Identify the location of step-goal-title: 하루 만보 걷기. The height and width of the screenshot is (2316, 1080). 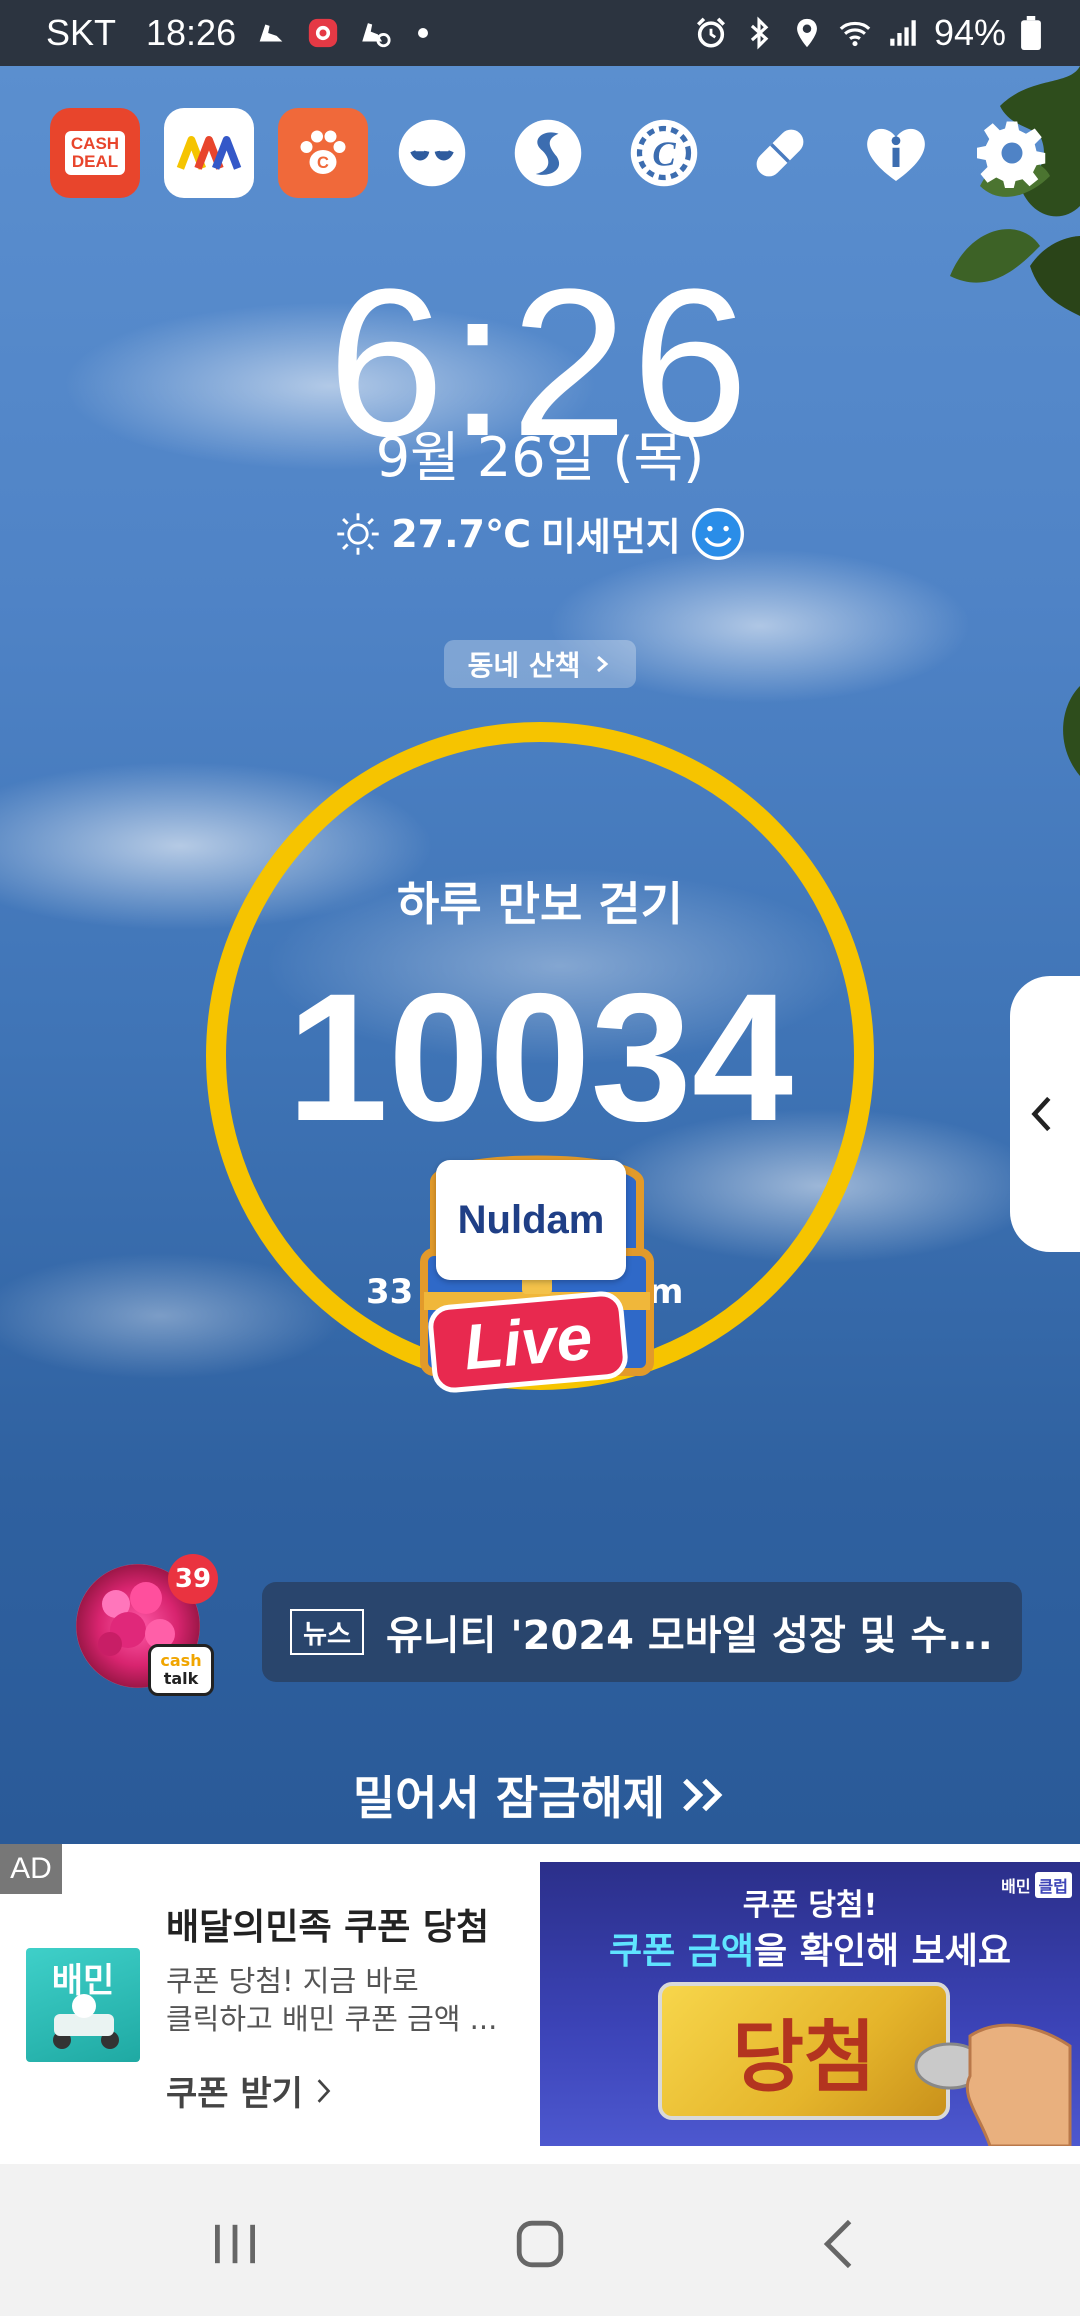
(540, 904).